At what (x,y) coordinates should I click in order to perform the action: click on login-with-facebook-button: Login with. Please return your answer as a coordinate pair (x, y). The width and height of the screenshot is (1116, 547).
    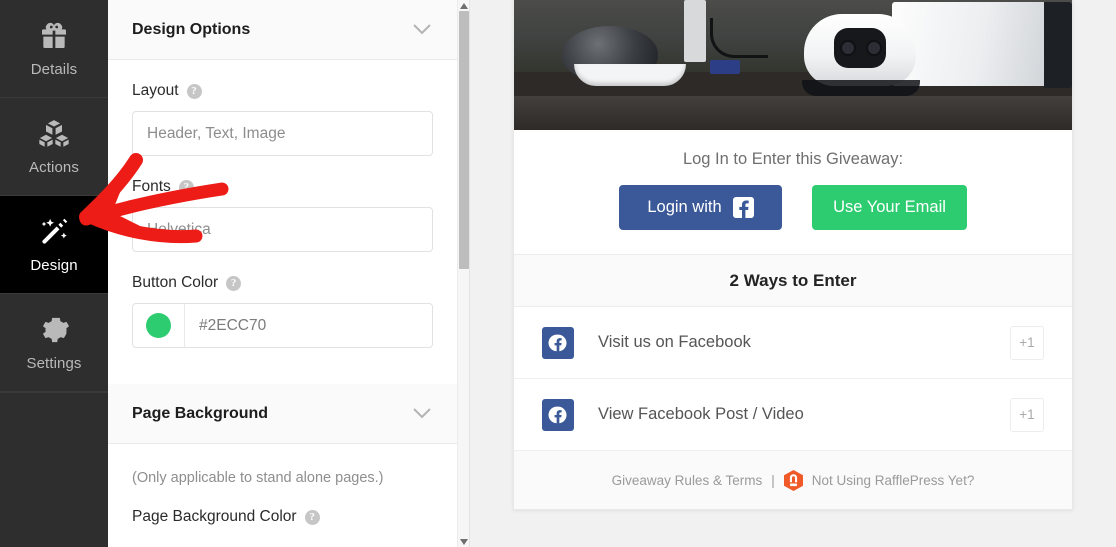
    Looking at the image, I should click on (700, 207).